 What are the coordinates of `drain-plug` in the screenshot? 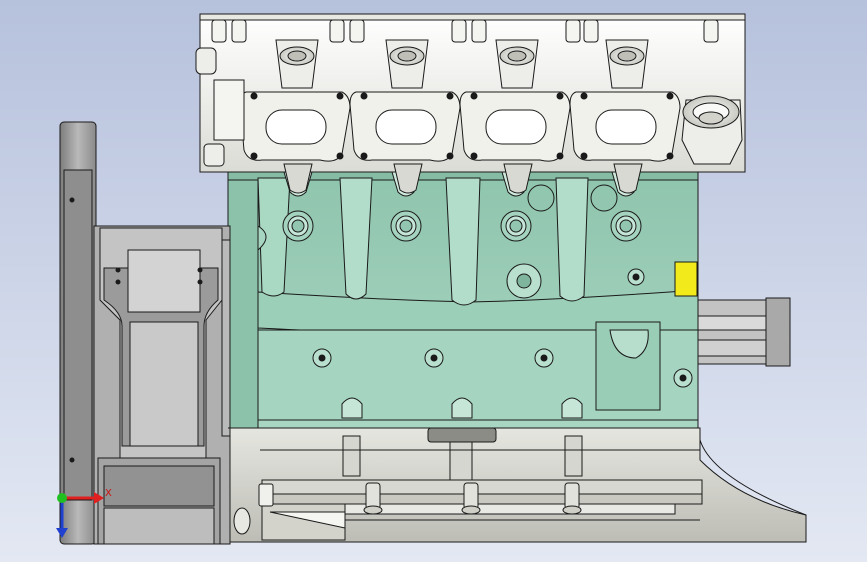 It's located at (242, 521).